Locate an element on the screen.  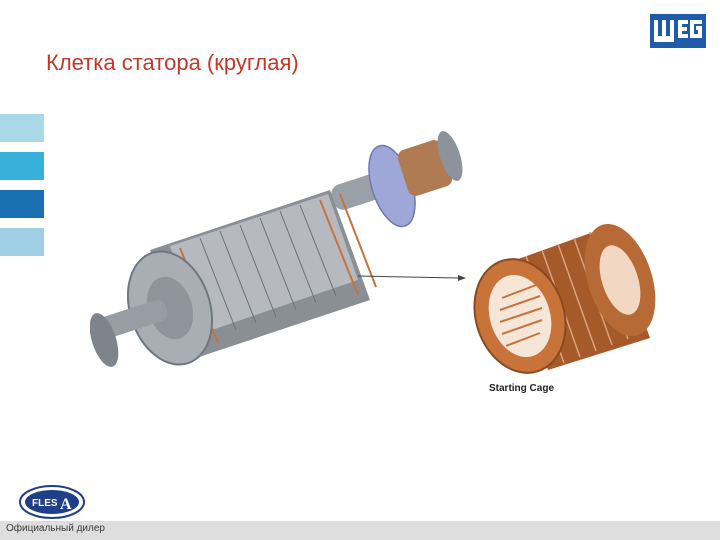
starting-cage is located at coordinates (564, 298).